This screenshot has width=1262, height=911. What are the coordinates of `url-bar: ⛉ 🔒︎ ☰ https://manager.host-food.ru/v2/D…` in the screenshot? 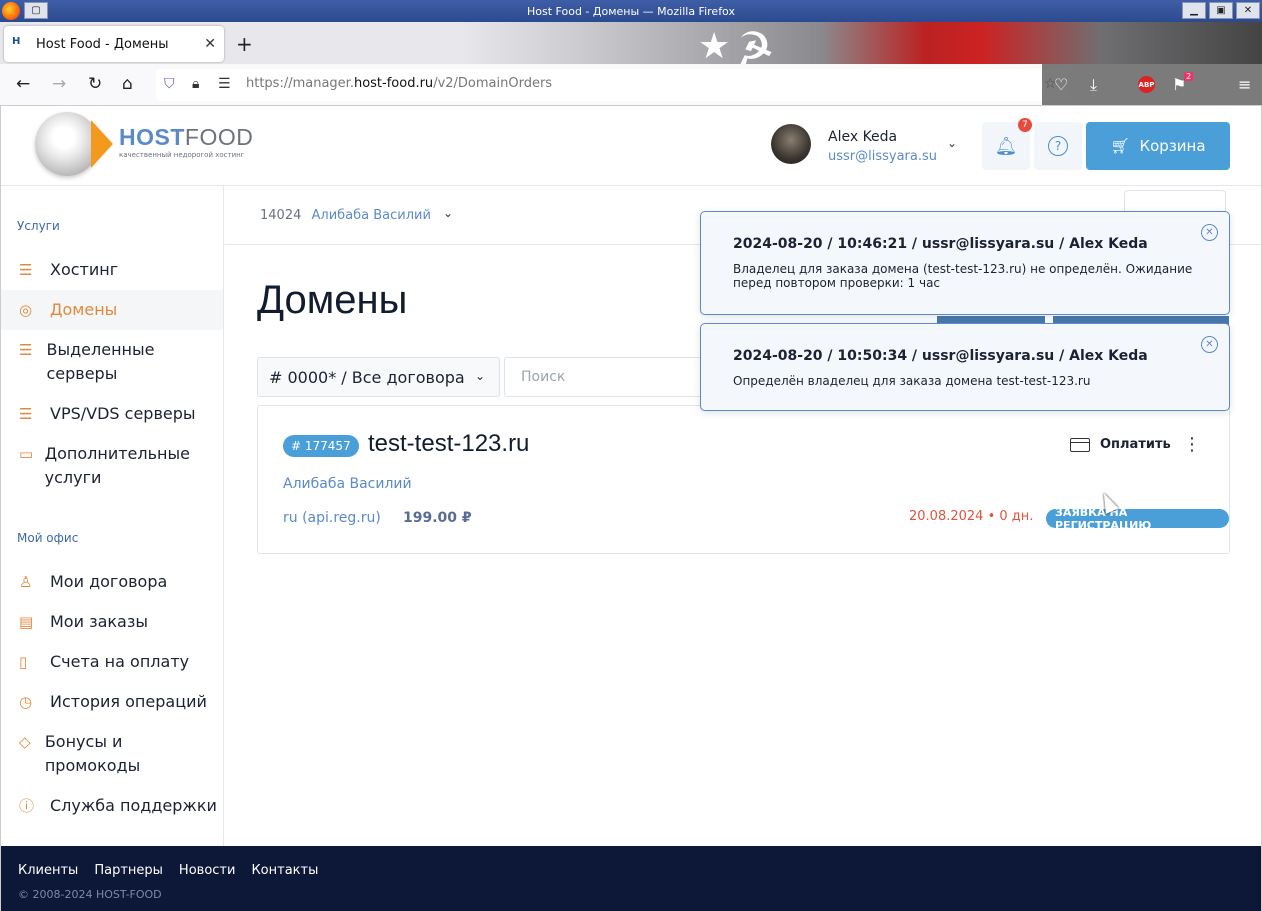 It's located at (613, 85).